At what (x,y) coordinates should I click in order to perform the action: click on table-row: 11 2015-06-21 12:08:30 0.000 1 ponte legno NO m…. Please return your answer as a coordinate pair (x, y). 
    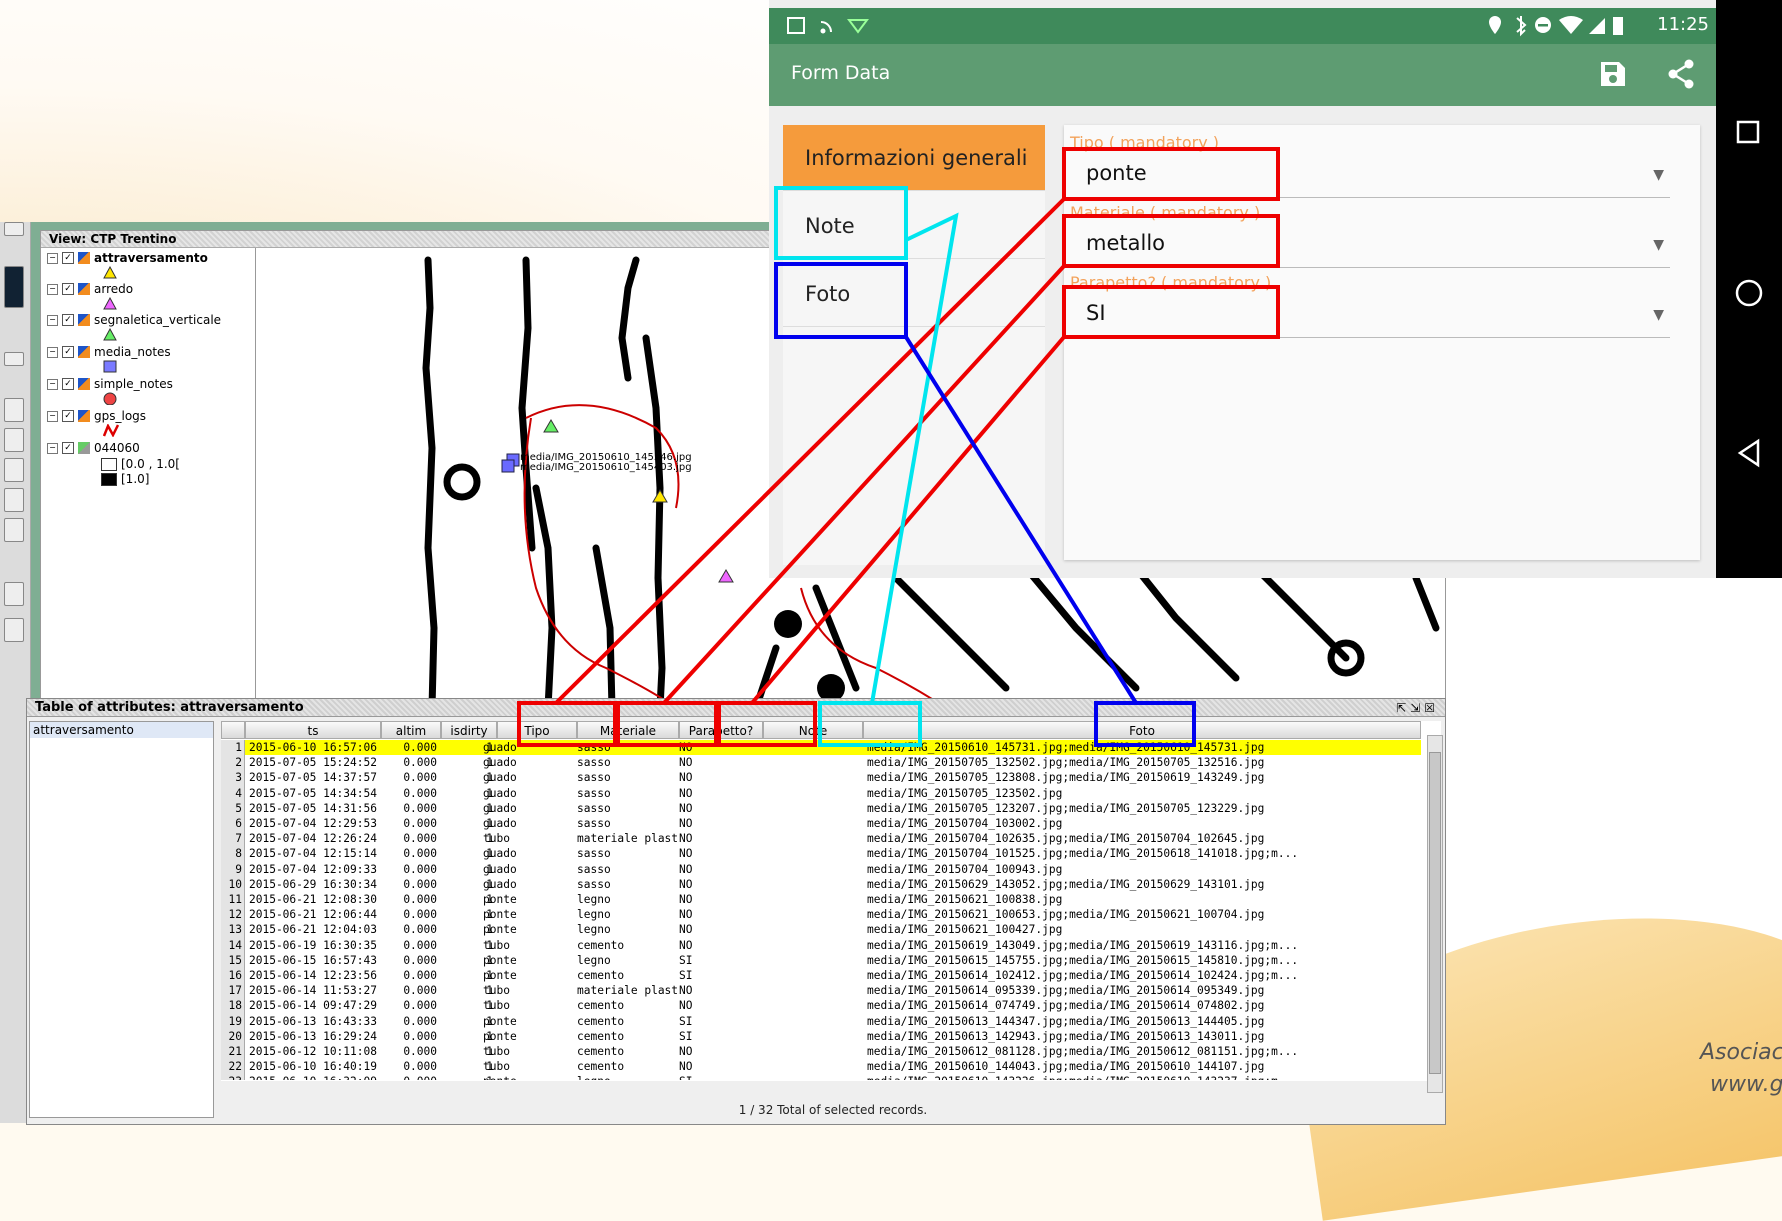
    Looking at the image, I should click on (821, 900).